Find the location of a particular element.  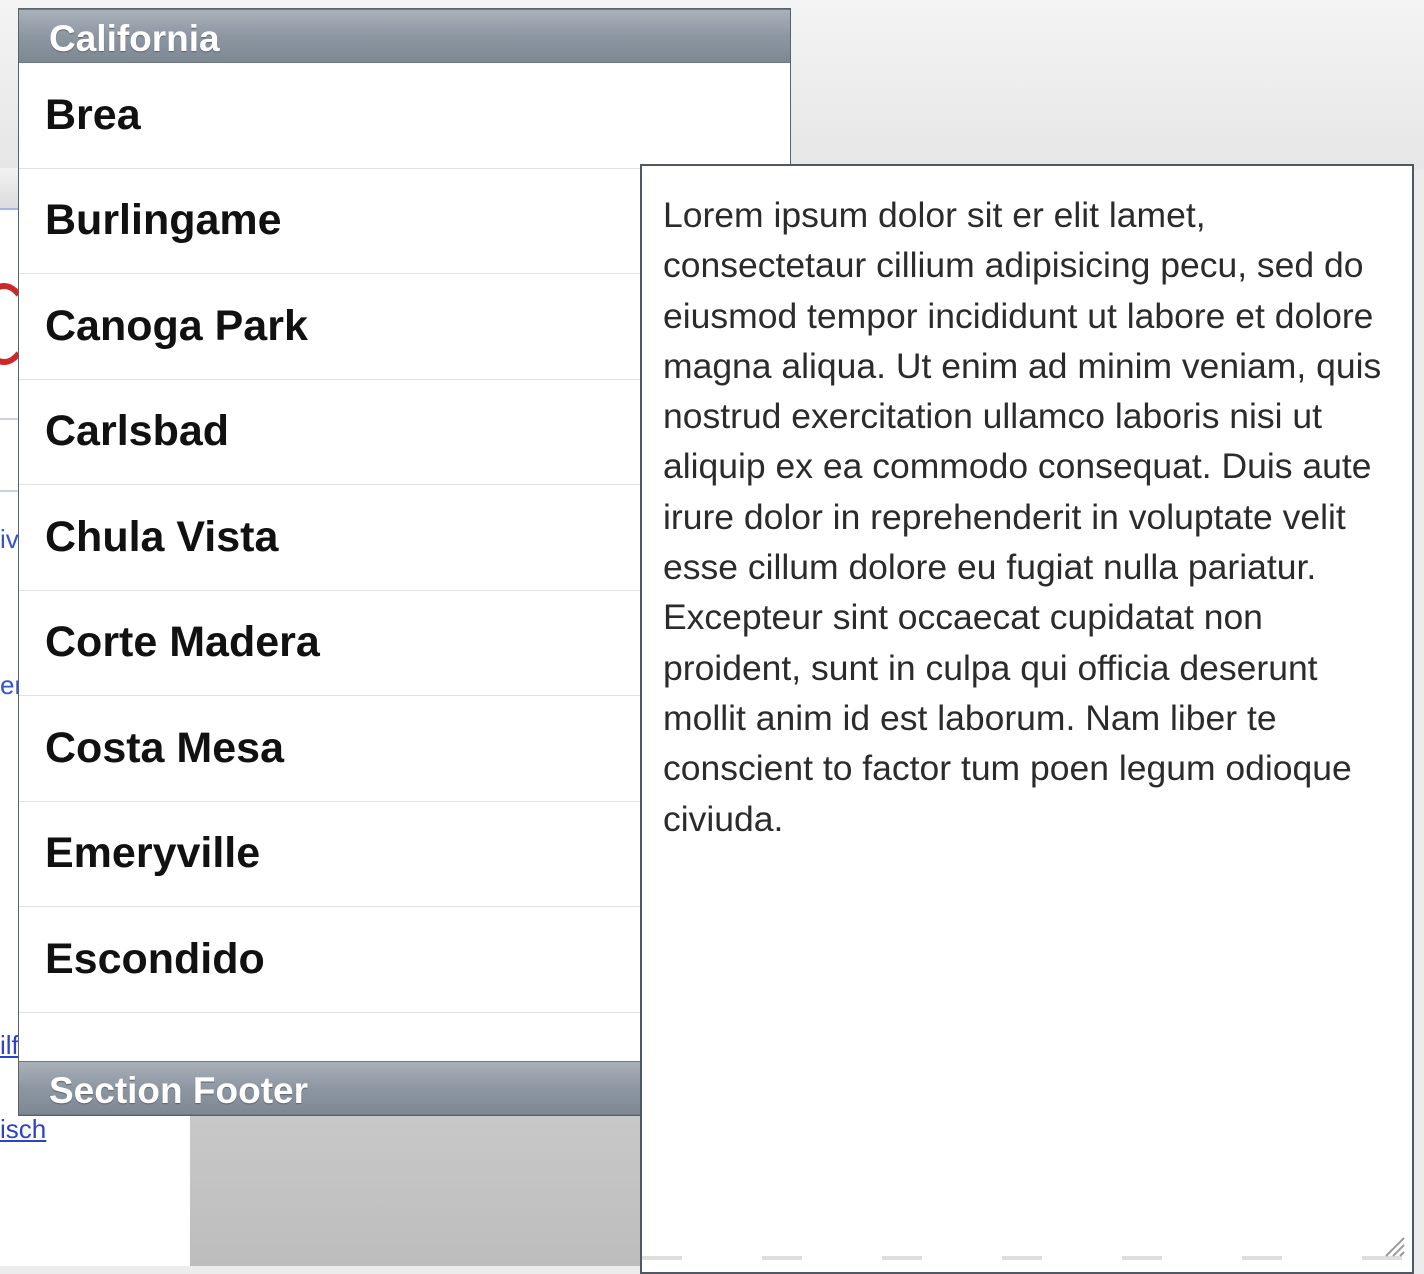

row-label: Corte Madera is located at coordinates (182, 642).